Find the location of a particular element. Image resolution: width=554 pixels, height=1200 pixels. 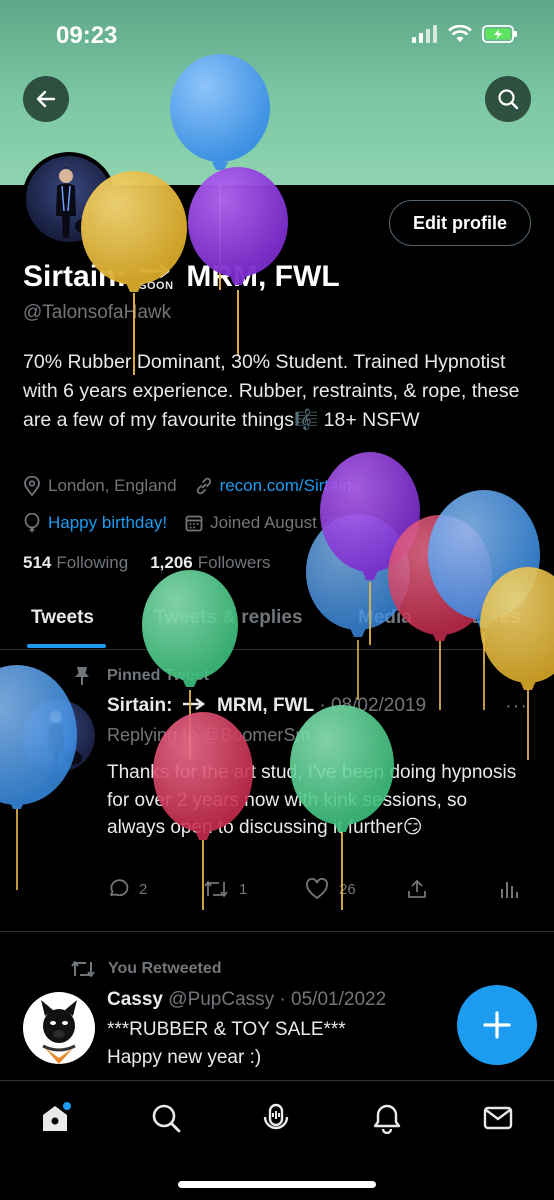

birthday-item: Happy birthday! is located at coordinates (95, 523).